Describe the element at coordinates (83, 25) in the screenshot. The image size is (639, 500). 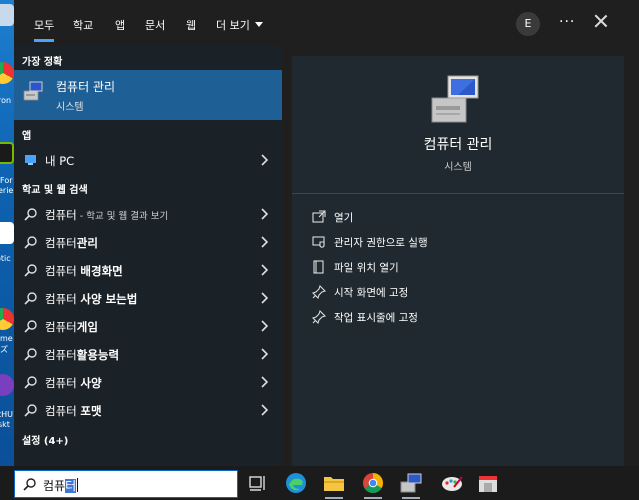
I see `tab-school: 학교` at that location.